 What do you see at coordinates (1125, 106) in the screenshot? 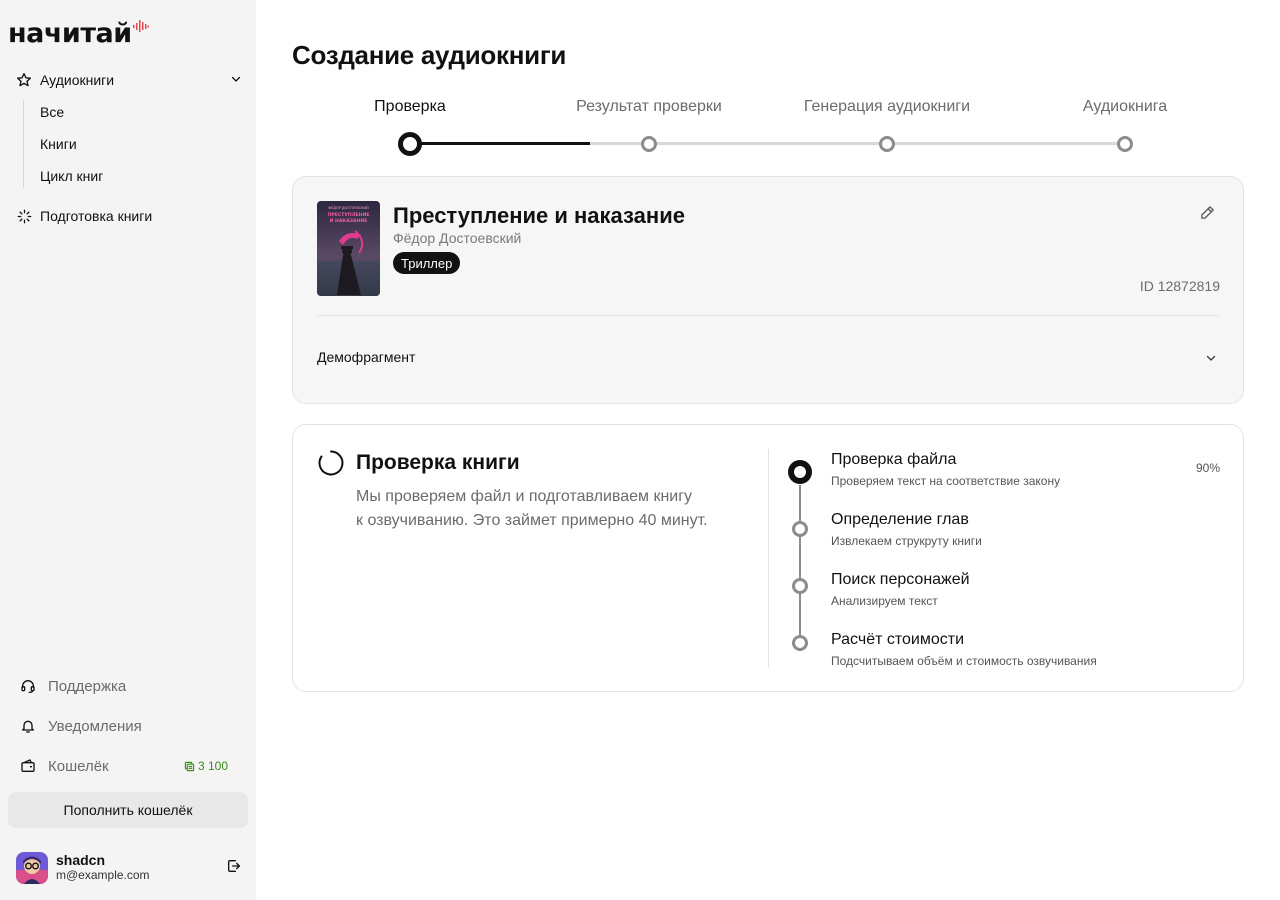
I see `step-label-audiobook: Аудиокнига` at bounding box center [1125, 106].